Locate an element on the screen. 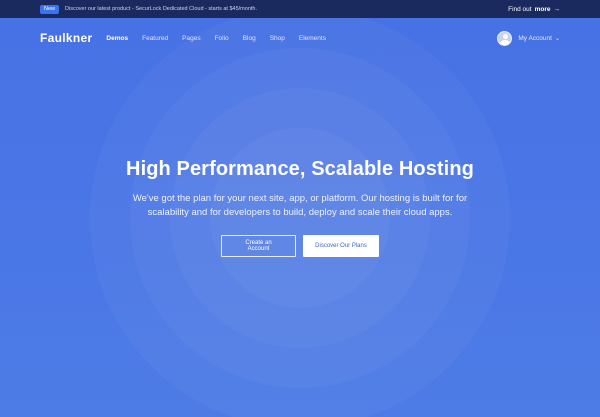 Image resolution: width=600 pixels, height=417 pixels. brand-logo: Faulkner is located at coordinates (66, 38).